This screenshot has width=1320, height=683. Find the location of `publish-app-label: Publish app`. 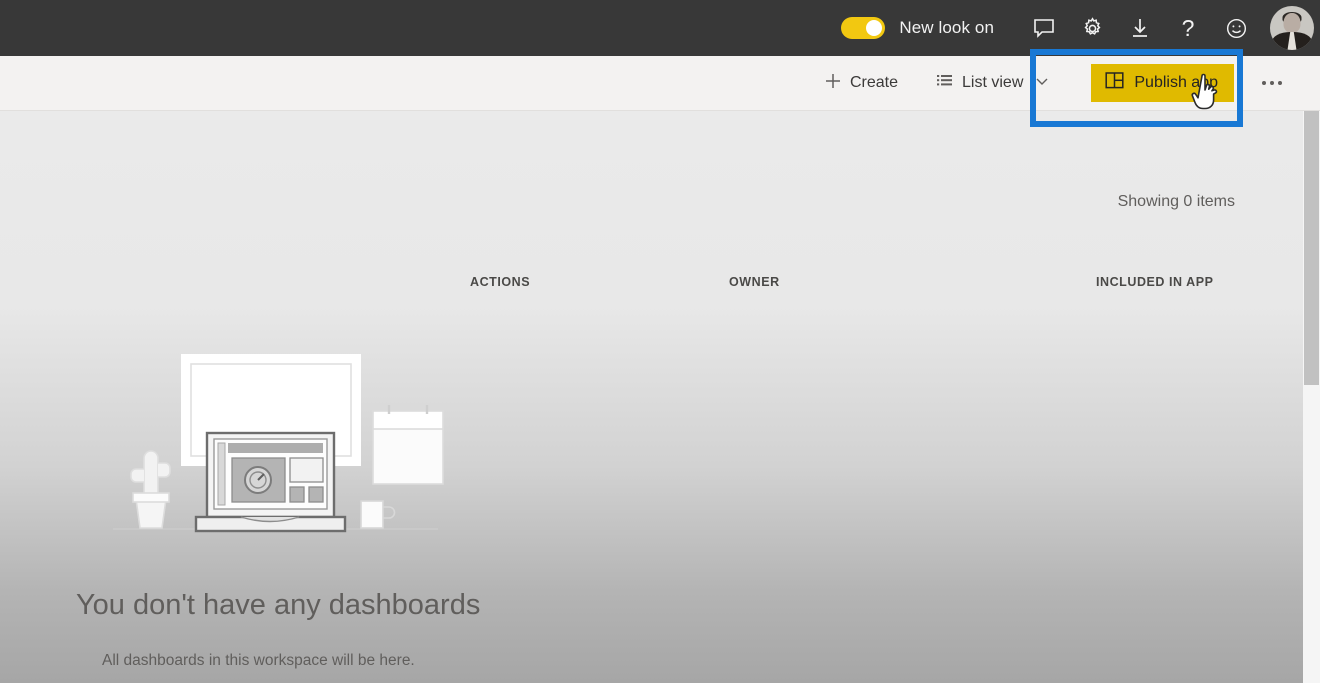

publish-app-label: Publish app is located at coordinates (1176, 82).